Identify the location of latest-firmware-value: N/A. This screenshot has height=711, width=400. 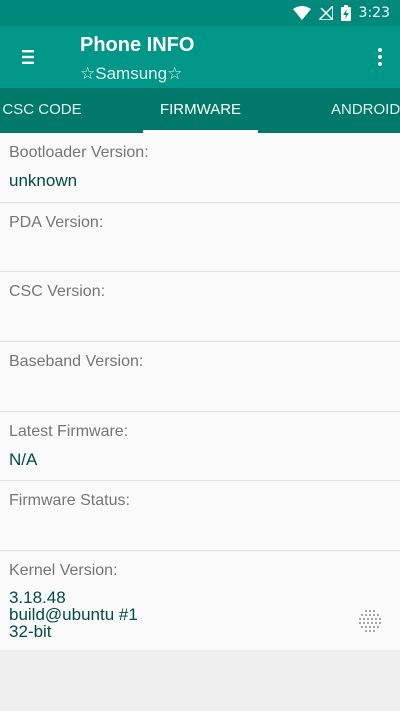
(23, 459).